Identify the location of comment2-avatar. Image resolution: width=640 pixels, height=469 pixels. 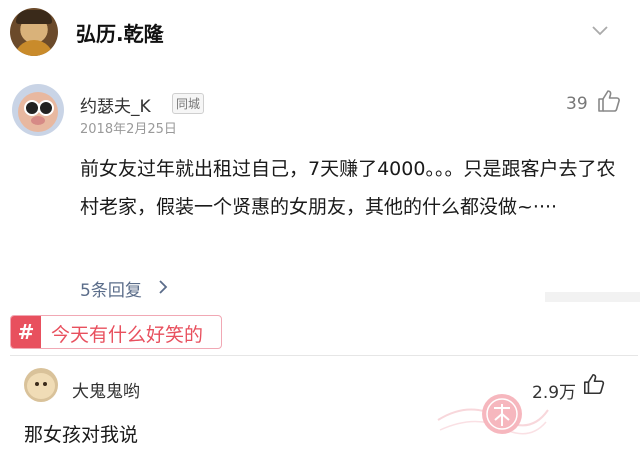
(41, 385).